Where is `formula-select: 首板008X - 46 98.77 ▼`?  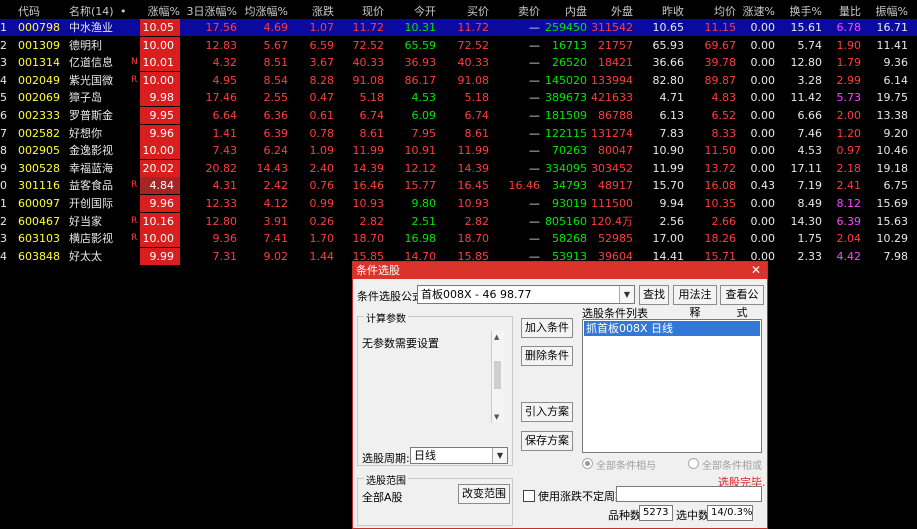 formula-select: 首板008X - 46 98.77 ▼ is located at coordinates (526, 294).